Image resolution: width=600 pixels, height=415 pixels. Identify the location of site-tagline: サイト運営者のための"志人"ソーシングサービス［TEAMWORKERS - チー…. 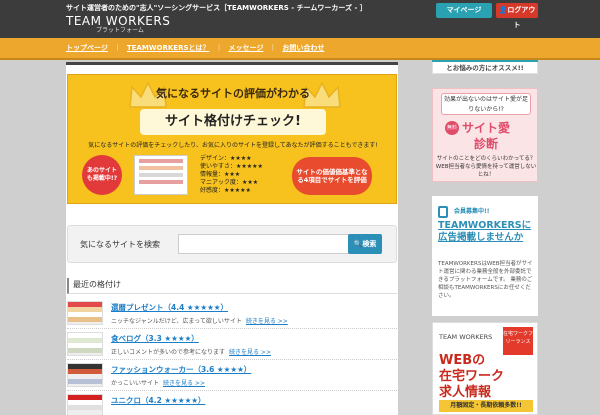
(216, 8).